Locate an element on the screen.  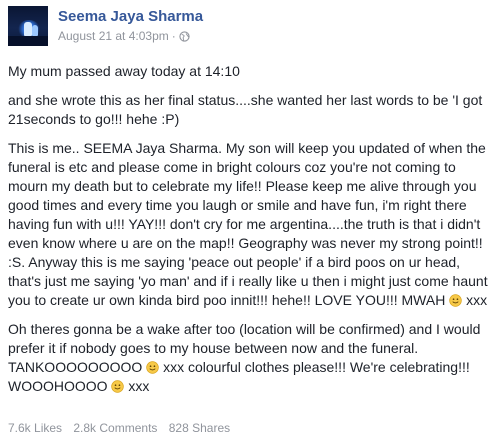
post-paragraph: My mum passed away today at 14:10 is located at coordinates (124, 71).